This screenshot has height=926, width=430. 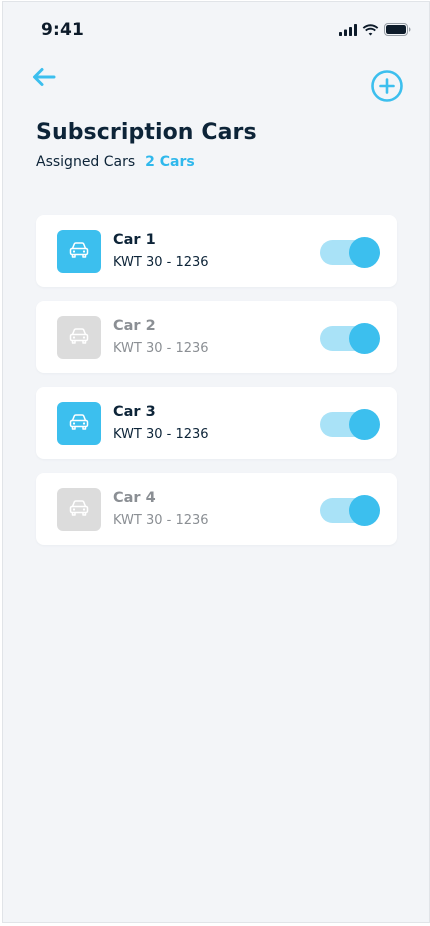 I want to click on status-time: 9:41, so click(x=63, y=30).